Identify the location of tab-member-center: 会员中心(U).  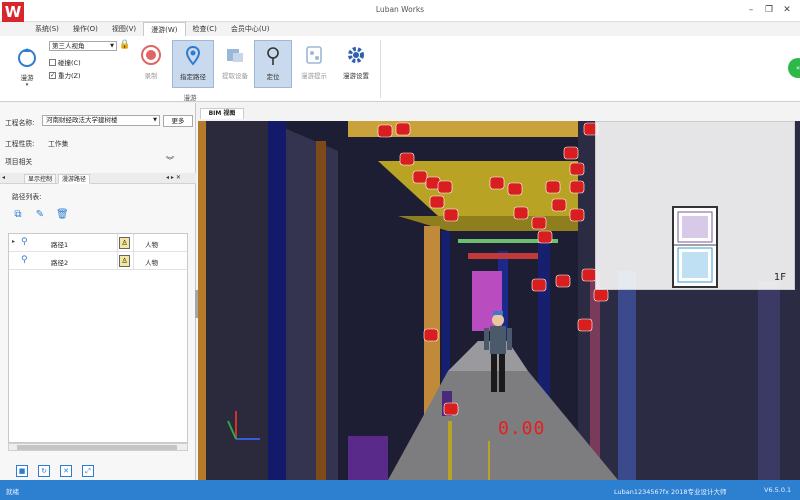
(250, 29).